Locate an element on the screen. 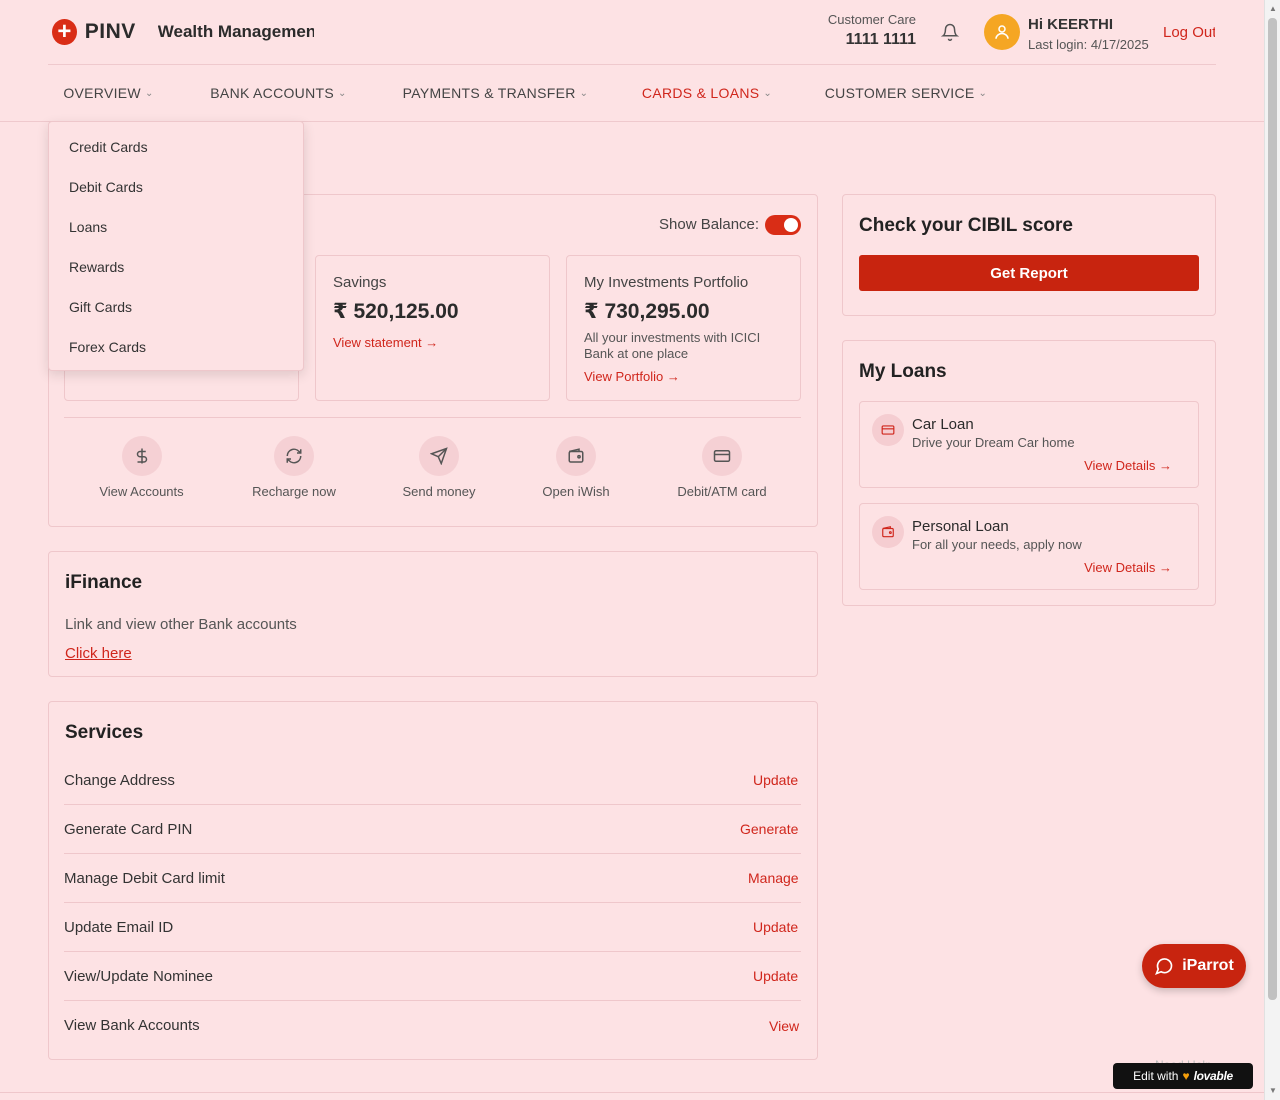  service-label: View Bank Accounts is located at coordinates (132, 1025).